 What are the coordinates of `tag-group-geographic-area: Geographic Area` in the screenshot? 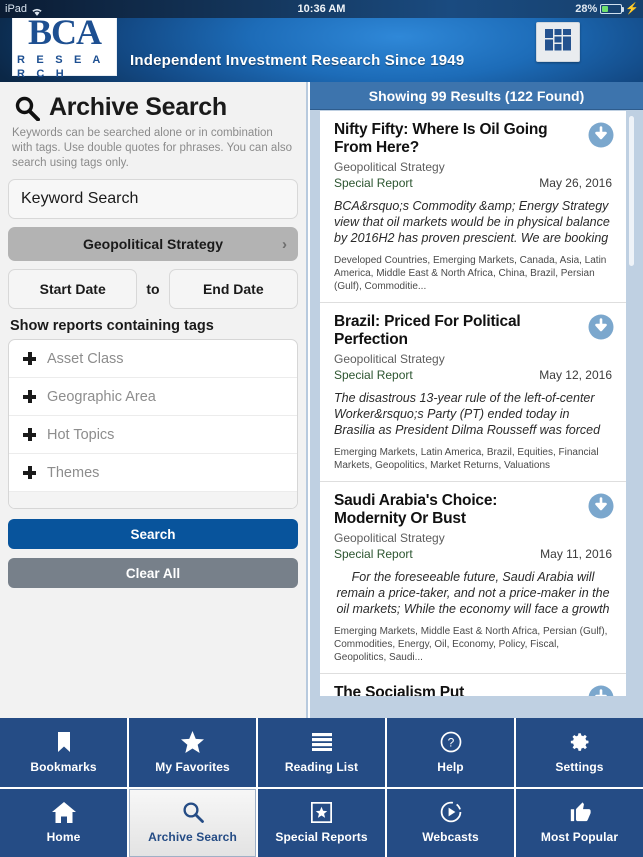 It's located at (153, 397).